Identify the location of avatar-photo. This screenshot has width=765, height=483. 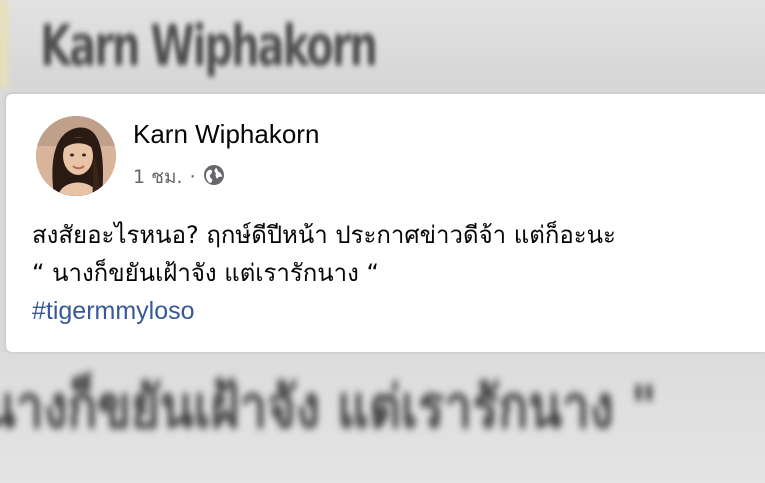
(76, 156).